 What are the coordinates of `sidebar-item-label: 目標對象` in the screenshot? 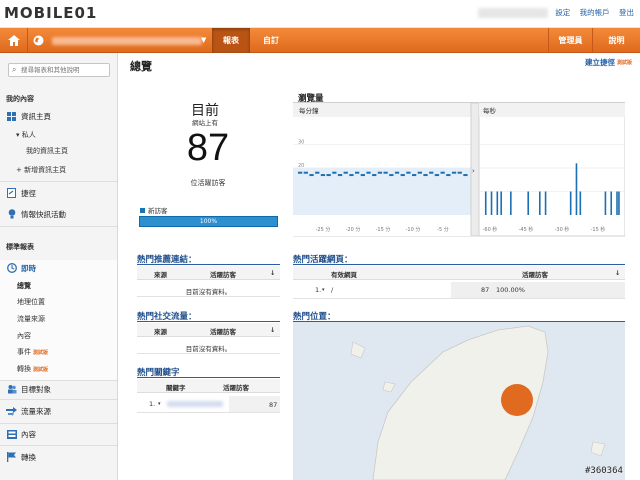 It's located at (36, 389).